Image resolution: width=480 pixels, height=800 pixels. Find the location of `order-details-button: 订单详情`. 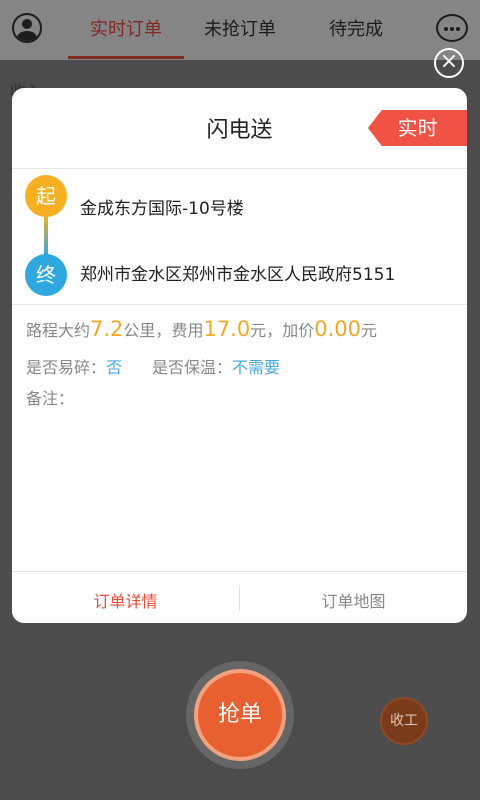

order-details-button: 订单详情 is located at coordinates (125, 600).